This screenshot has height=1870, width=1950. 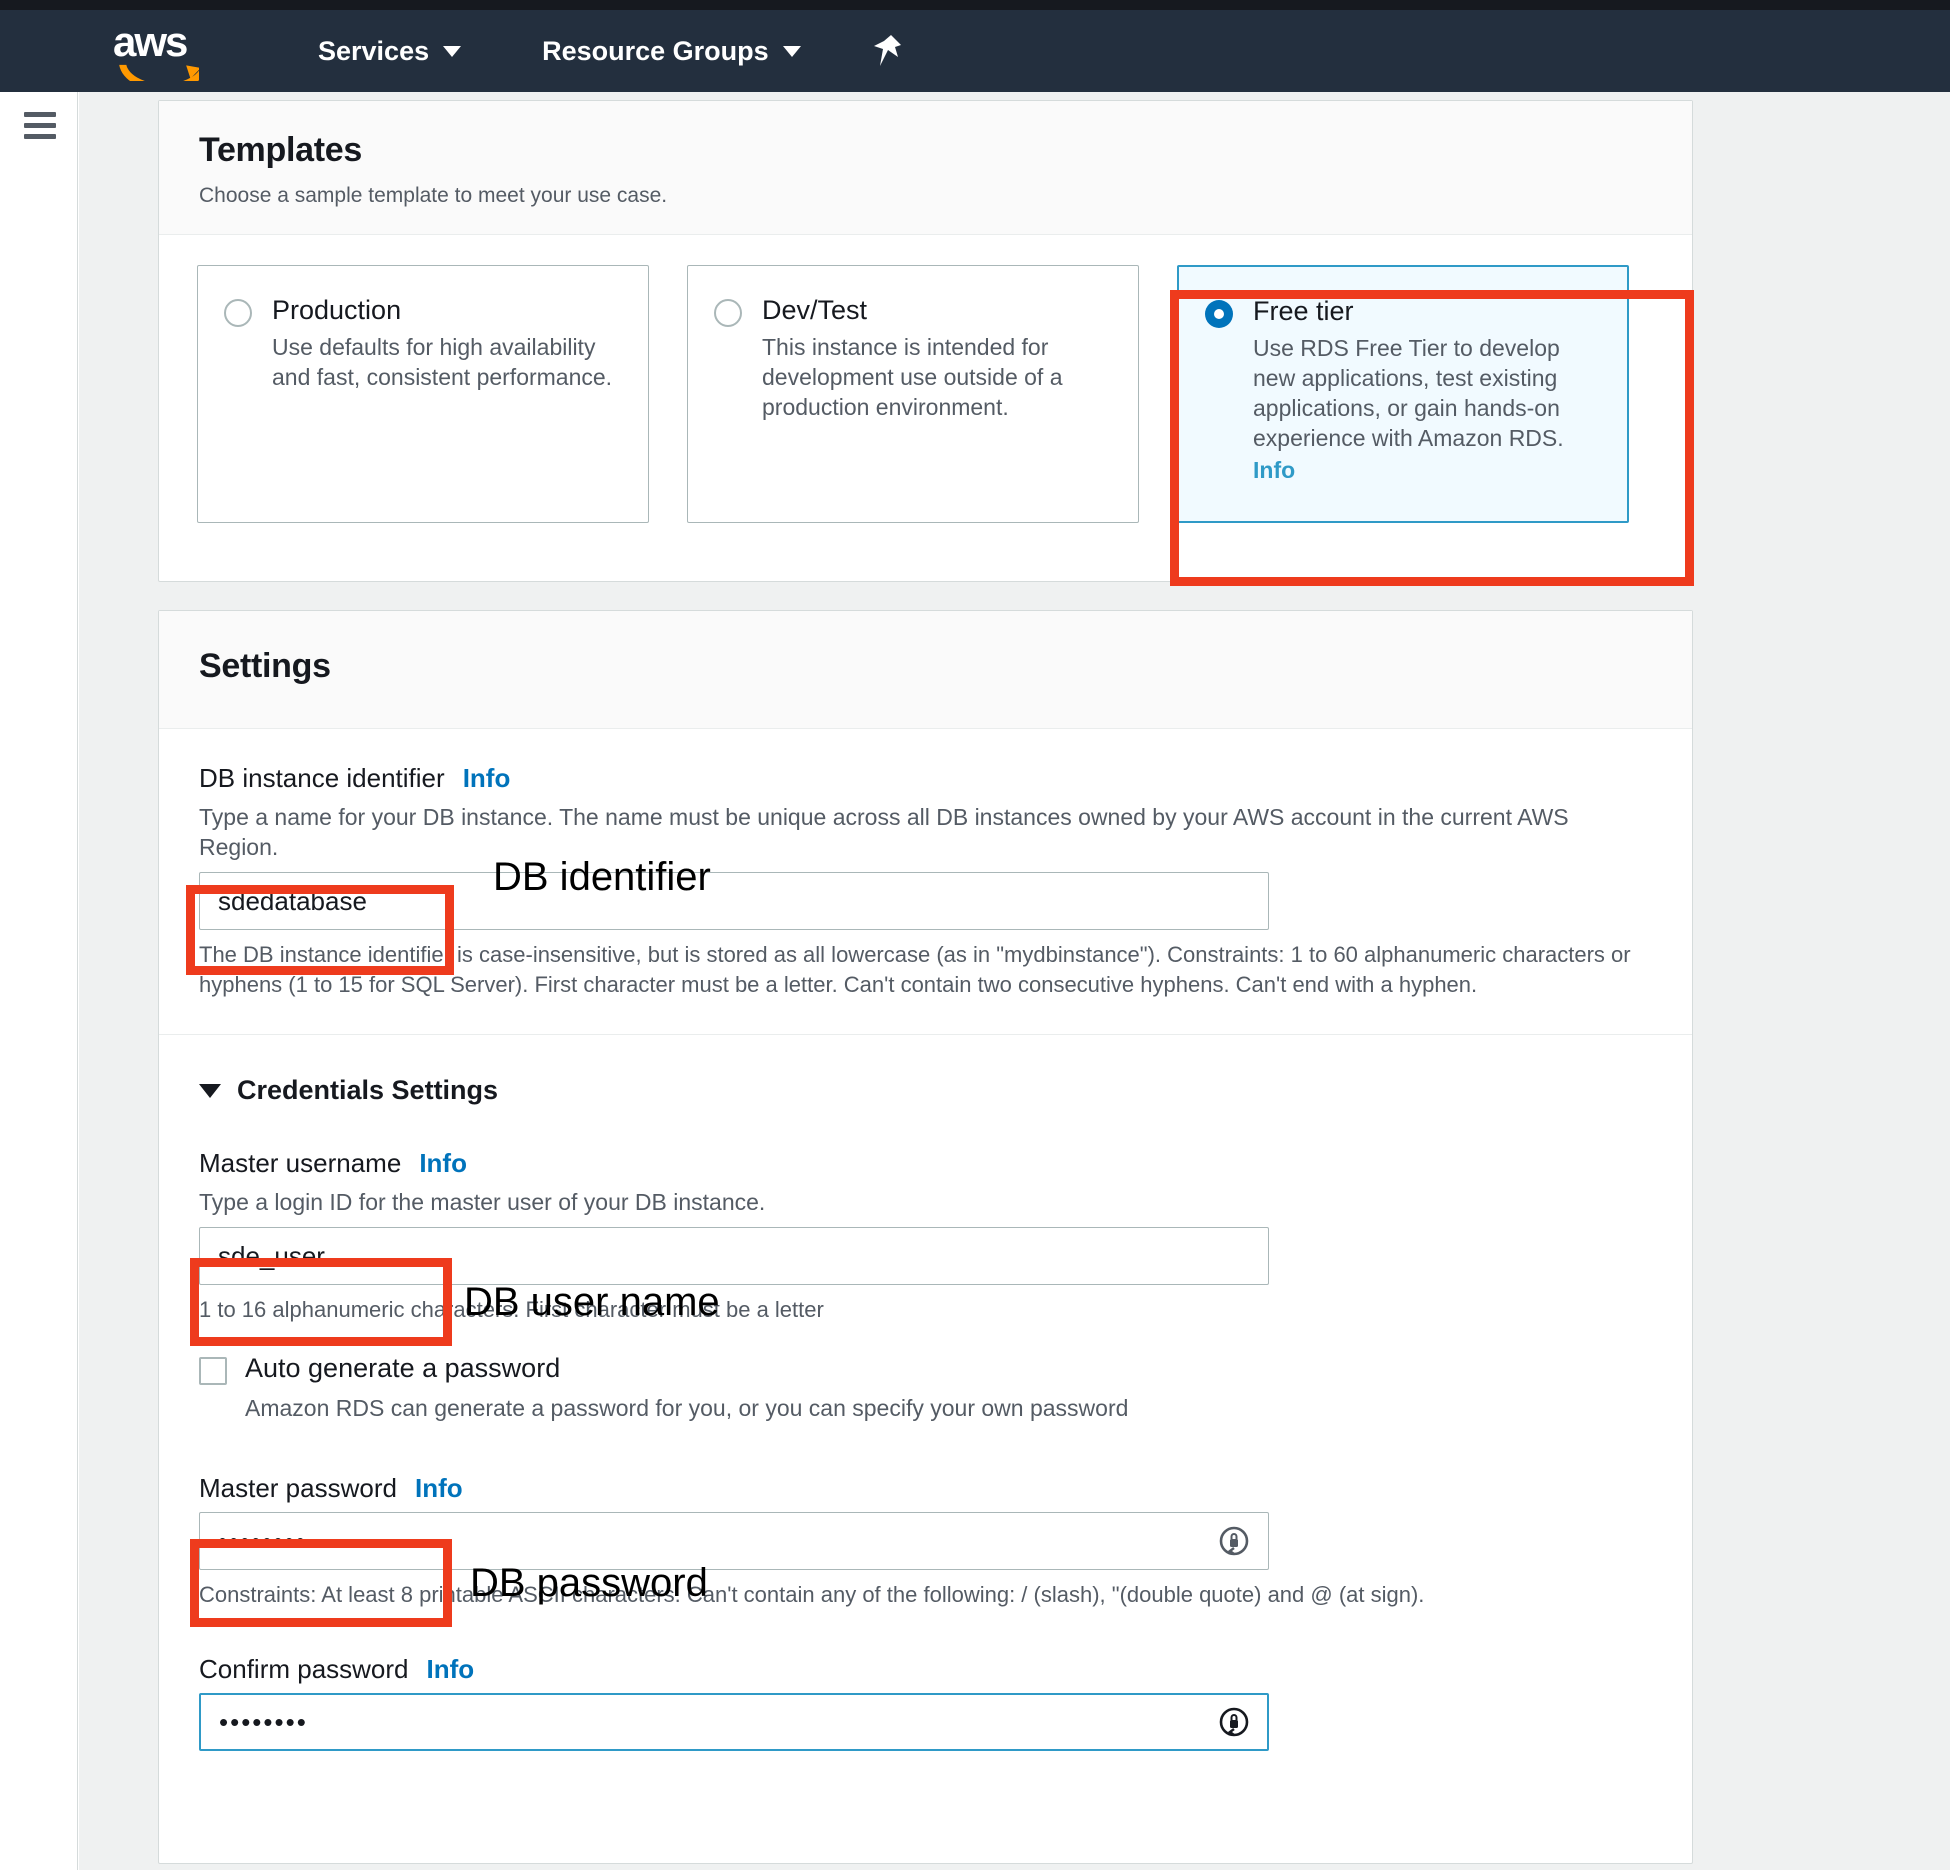 I want to click on confirm-password-block: Confirm password Info ••••••••, so click(x=925, y=1702).